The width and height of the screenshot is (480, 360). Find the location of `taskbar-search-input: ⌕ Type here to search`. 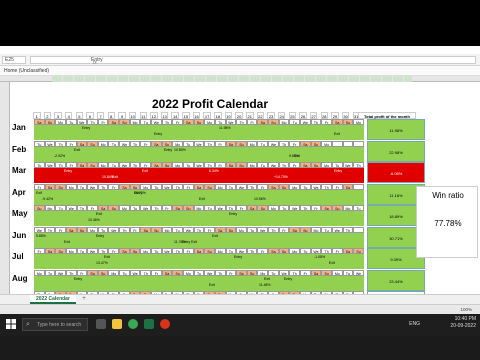

taskbar-search-input: ⌕ Type here to search is located at coordinates (55, 324).